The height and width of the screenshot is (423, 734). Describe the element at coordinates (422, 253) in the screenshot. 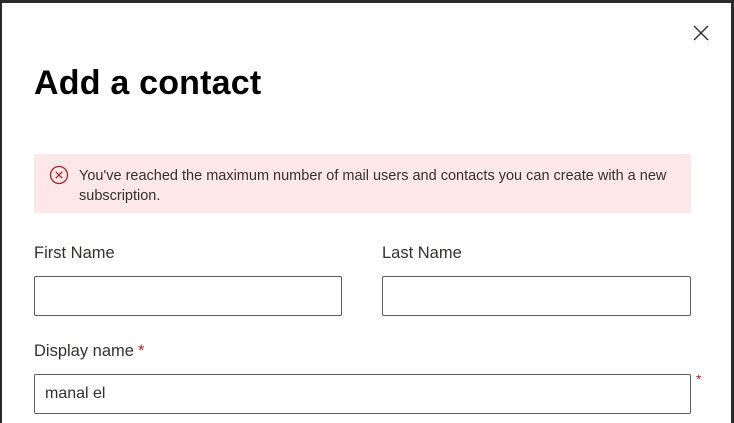

I see `last-name-label: Last Name` at that location.